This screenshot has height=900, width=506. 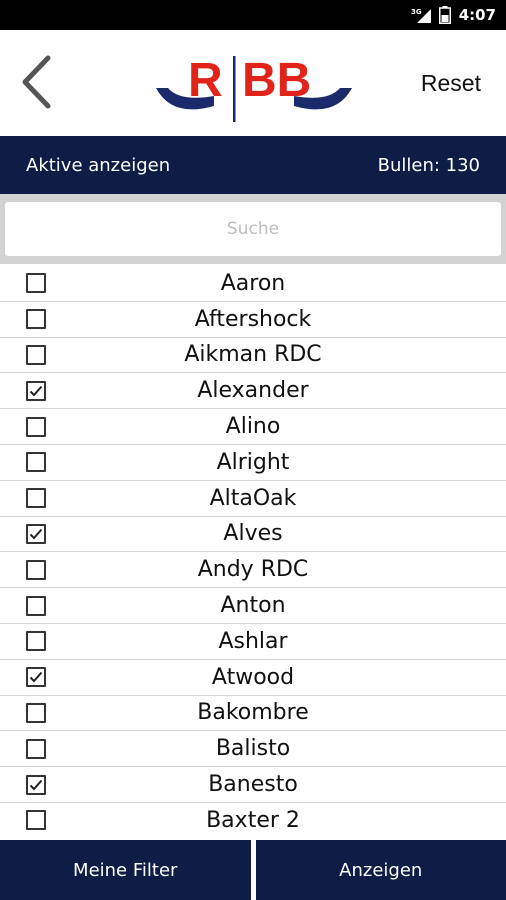 I want to click on chevron-left-icon, so click(x=36, y=82).